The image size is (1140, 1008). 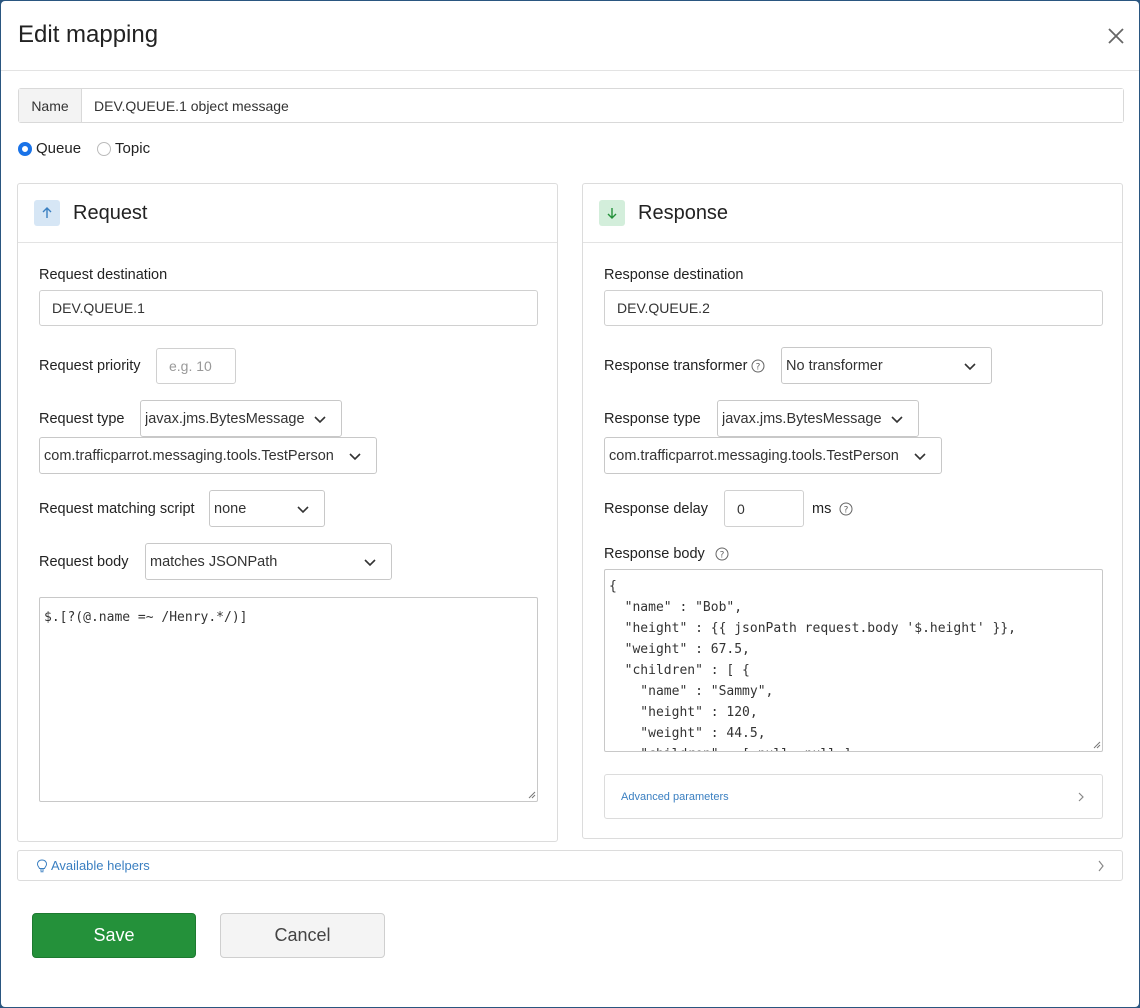 I want to click on response-type-select: javax.jms.BytesMessage, so click(x=818, y=418).